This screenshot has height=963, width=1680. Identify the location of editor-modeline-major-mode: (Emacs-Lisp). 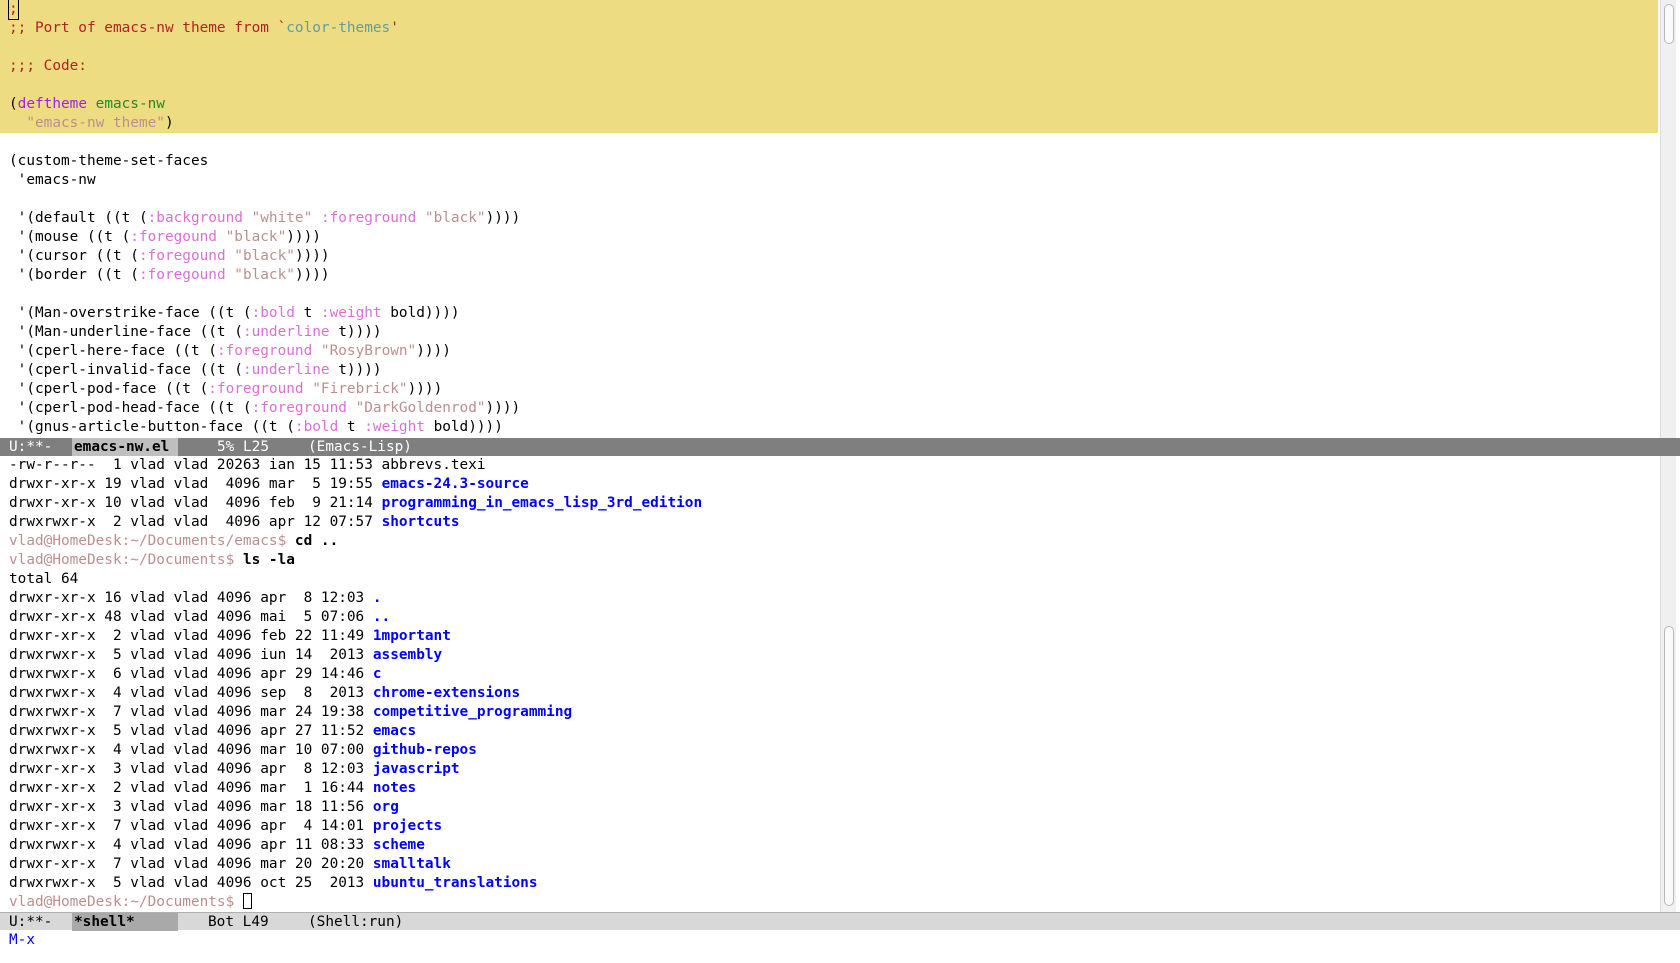
(360, 447).